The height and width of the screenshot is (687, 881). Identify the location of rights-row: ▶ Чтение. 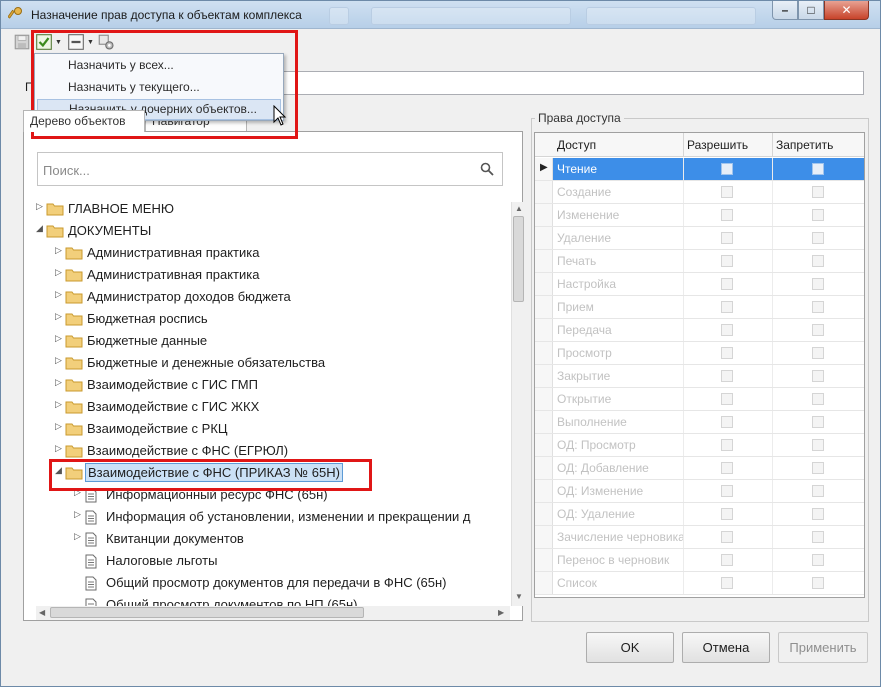
(699, 169).